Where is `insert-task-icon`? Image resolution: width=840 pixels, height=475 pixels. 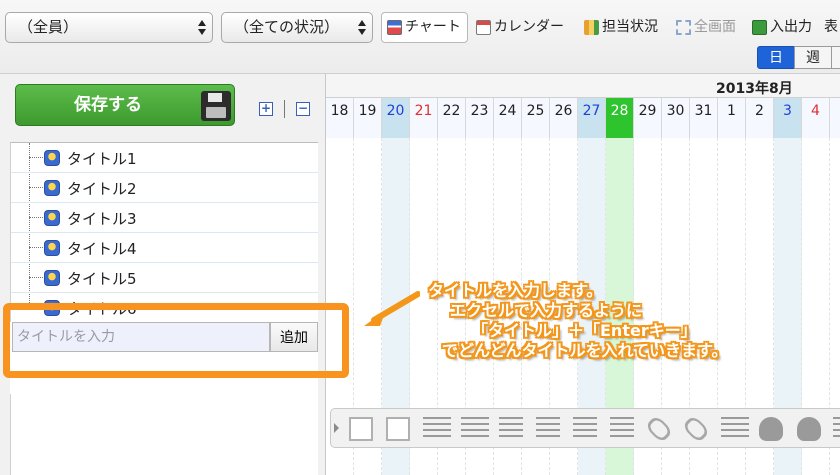
insert-task-icon is located at coordinates (437, 429).